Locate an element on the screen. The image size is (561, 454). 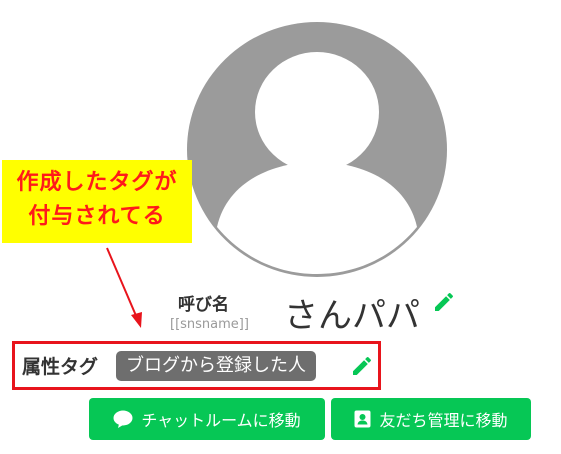
edit-attribute-pencil-icon is located at coordinates (362, 366).